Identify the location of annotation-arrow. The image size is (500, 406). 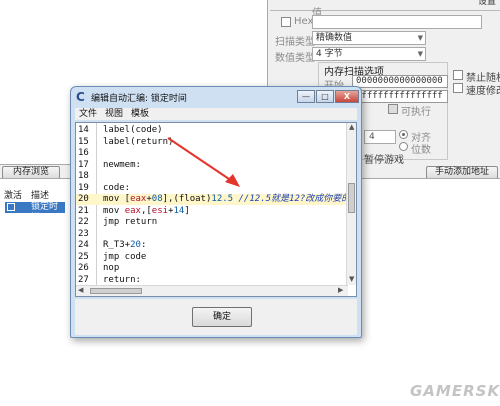
(203, 162).